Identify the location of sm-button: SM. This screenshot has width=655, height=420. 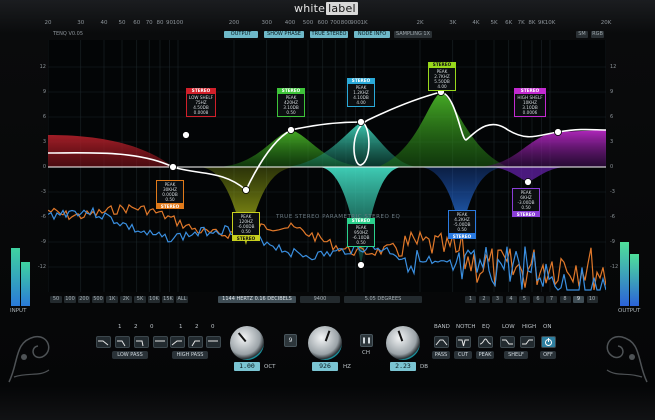
(582, 34).